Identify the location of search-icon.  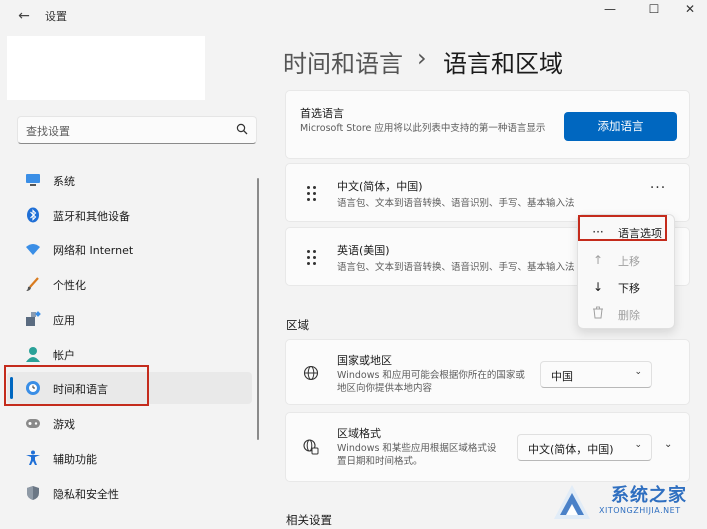
(242, 130).